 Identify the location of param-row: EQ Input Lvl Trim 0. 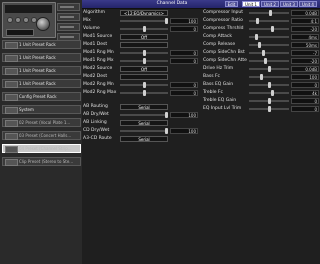
(261, 109).